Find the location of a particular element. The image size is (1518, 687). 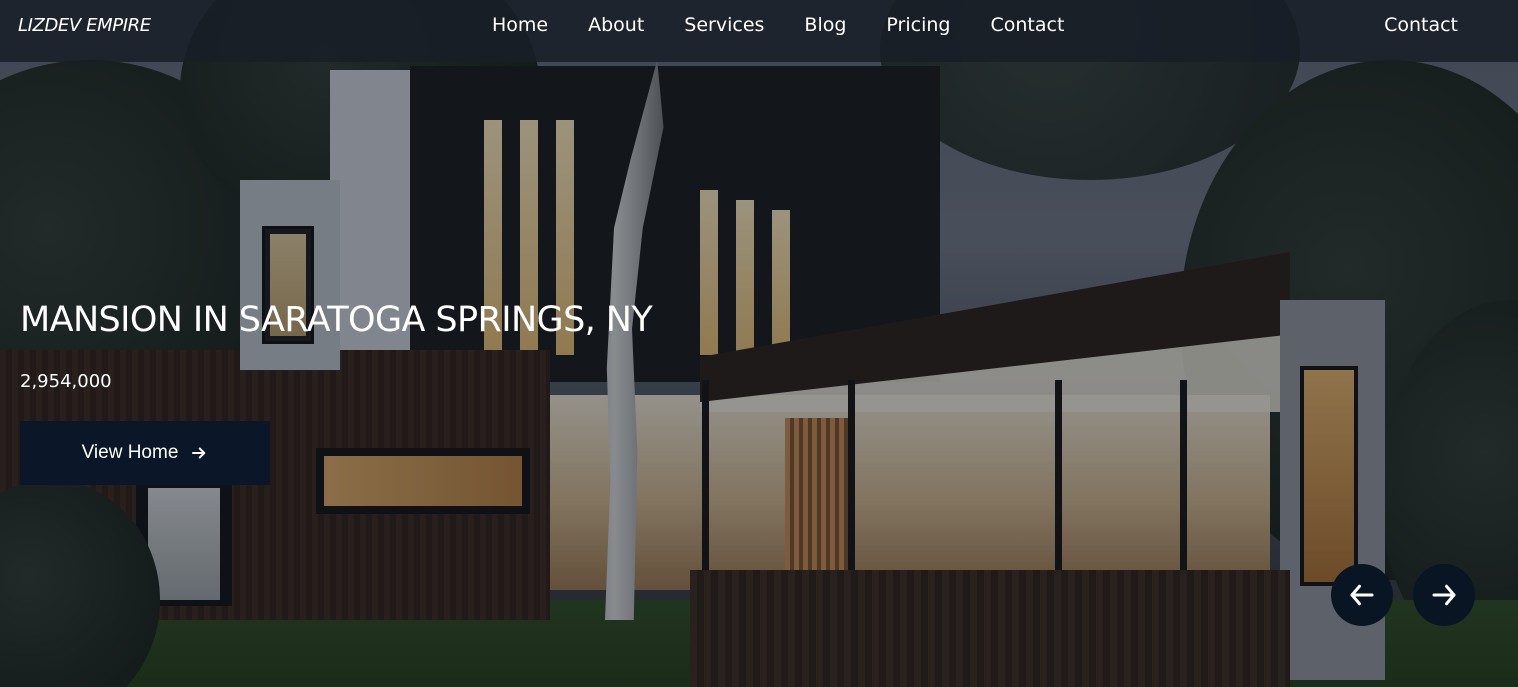

nav-link-contact: Contact is located at coordinates (1027, 25).